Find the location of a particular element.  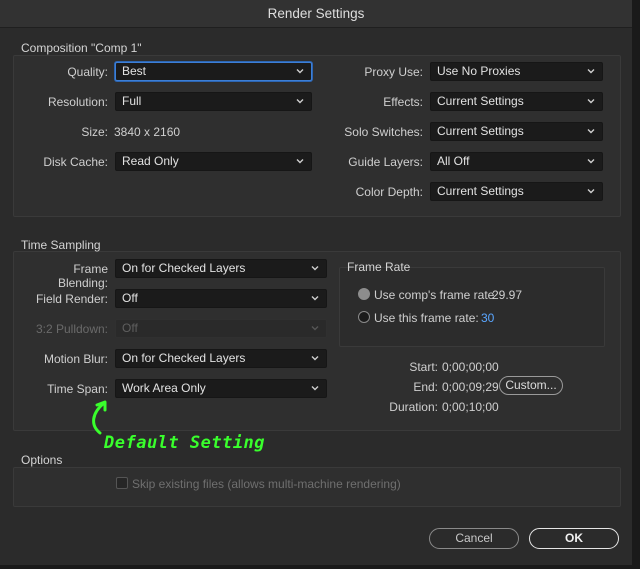

motion-blur-label: Motion Blur: is located at coordinates (75, 359).